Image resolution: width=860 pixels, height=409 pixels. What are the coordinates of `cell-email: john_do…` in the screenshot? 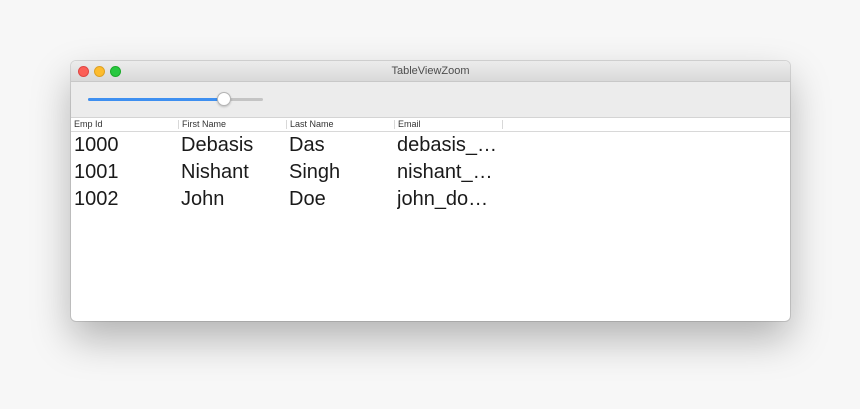 It's located at (443, 199).